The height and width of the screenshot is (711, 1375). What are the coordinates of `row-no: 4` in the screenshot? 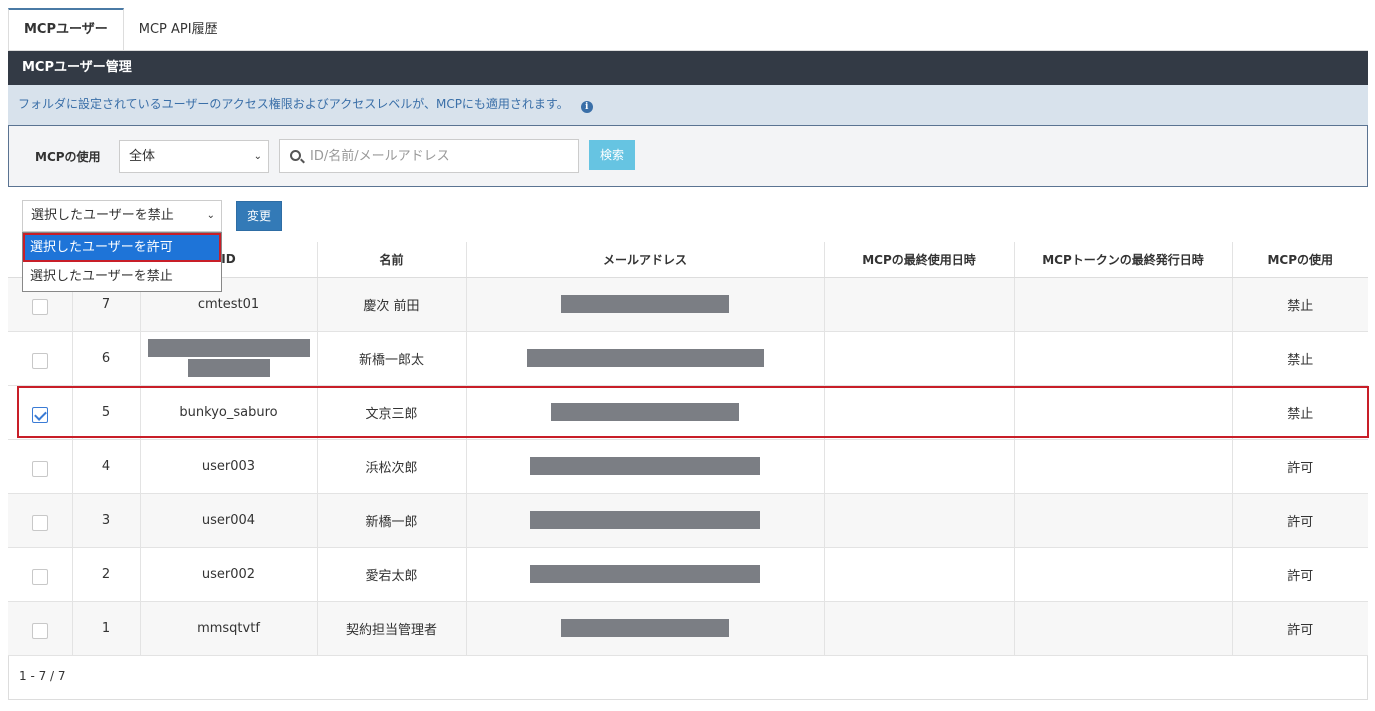 It's located at (105, 466).